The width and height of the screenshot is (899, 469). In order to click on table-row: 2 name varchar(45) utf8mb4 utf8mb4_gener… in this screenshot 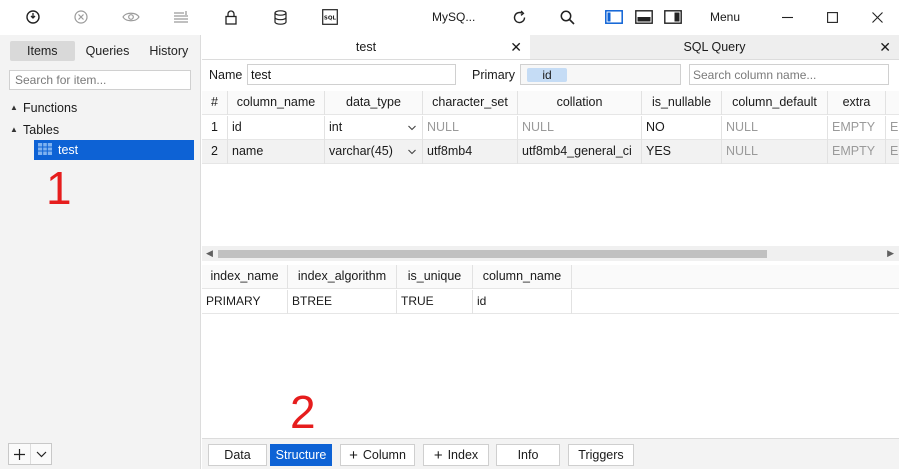, I will do `click(550, 152)`.